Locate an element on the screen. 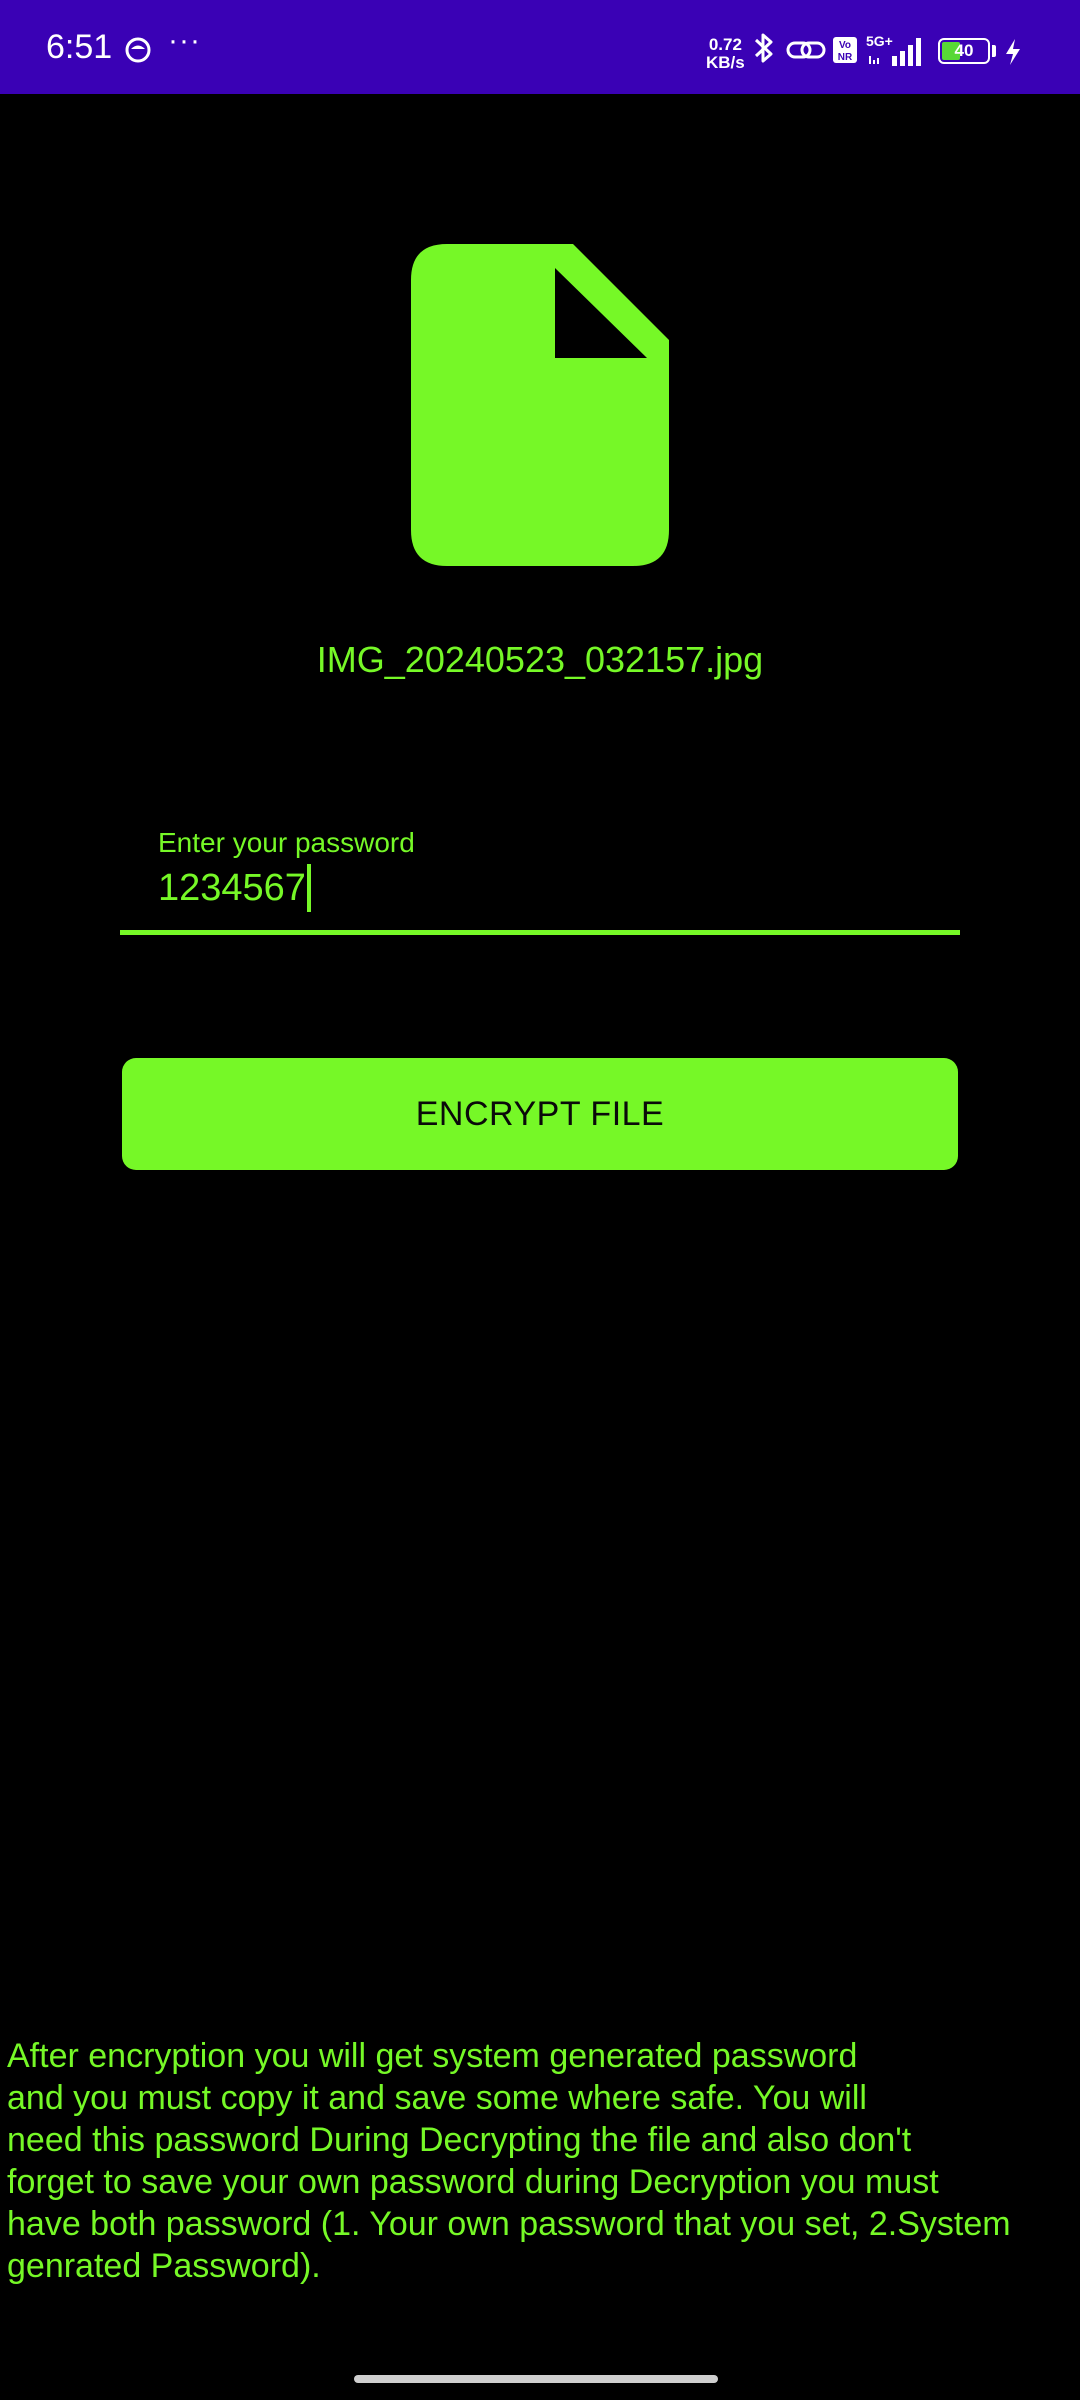 This screenshot has width=1080, height=2400. speed-value: 0.72 is located at coordinates (725, 44).